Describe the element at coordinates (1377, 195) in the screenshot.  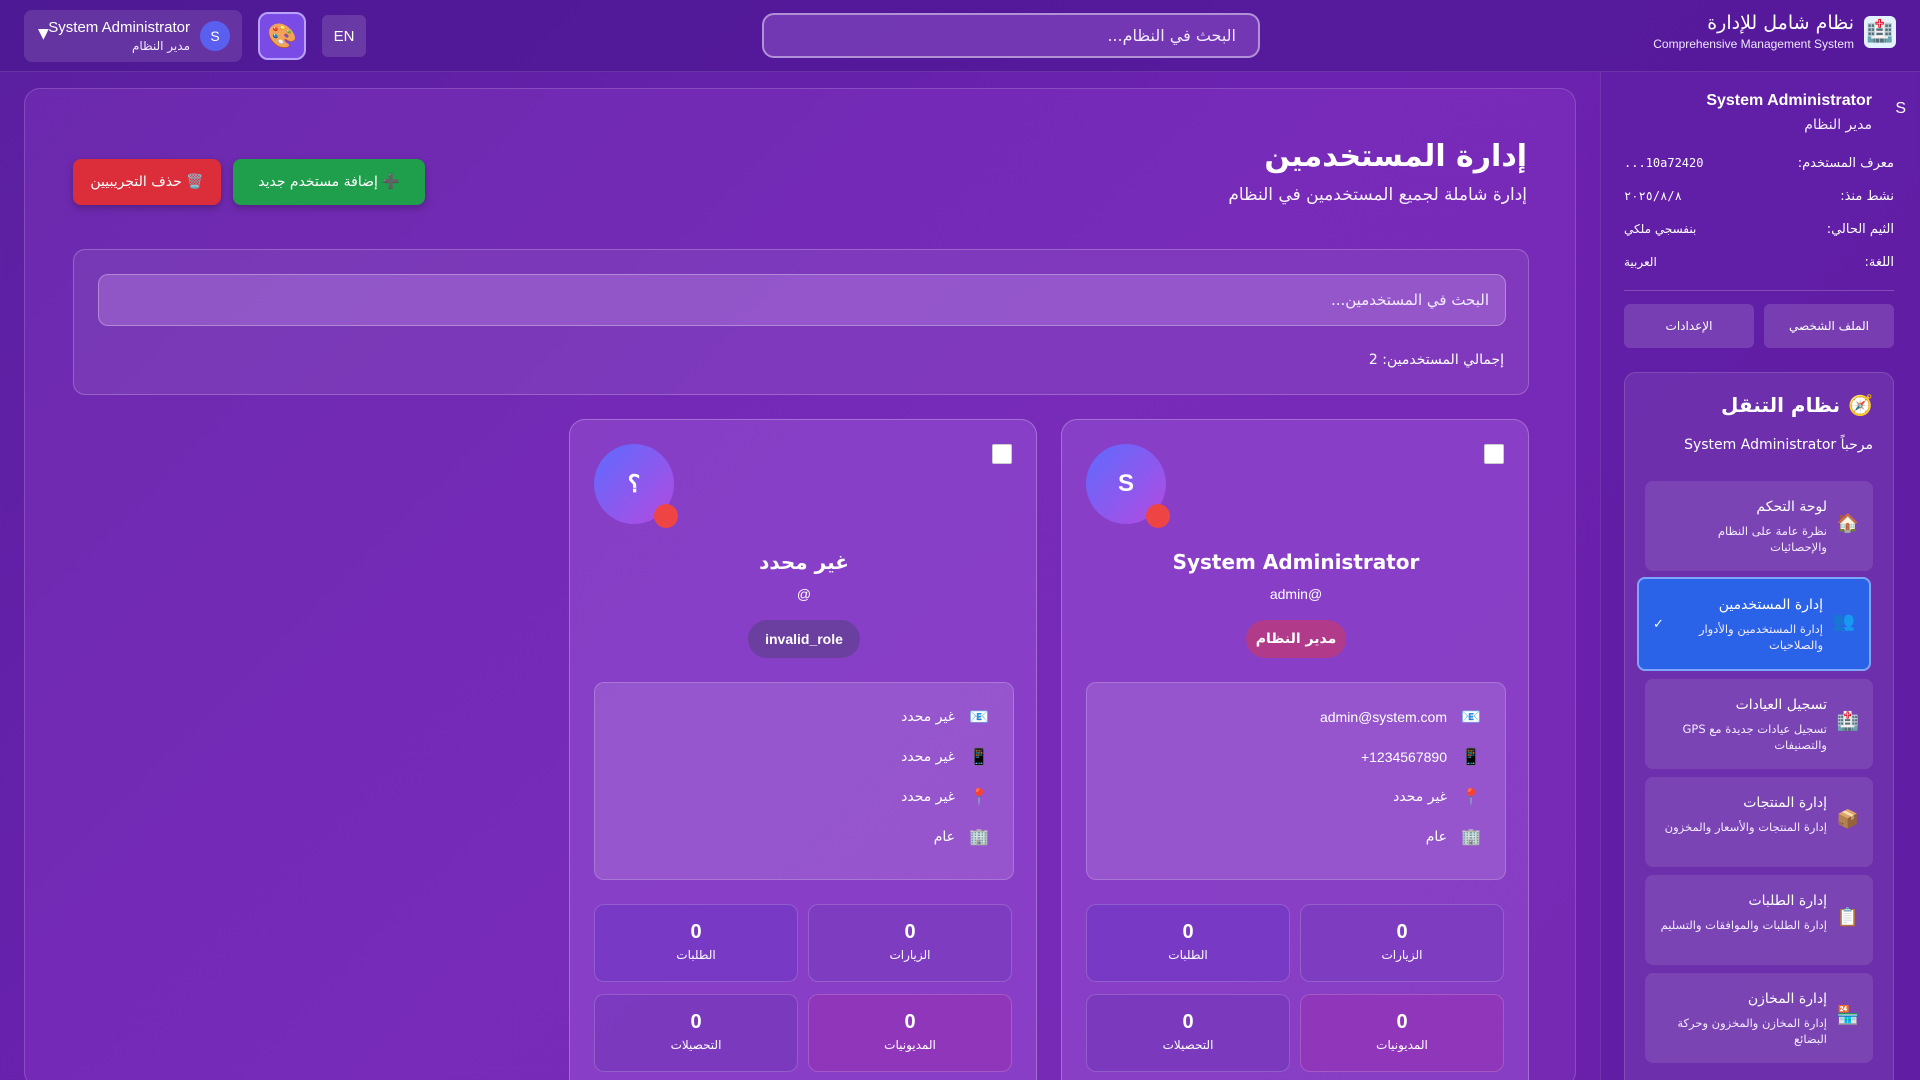
I see `page-subtitle: إدارة شاملة لجميع المستخدمين في النظام` at that location.